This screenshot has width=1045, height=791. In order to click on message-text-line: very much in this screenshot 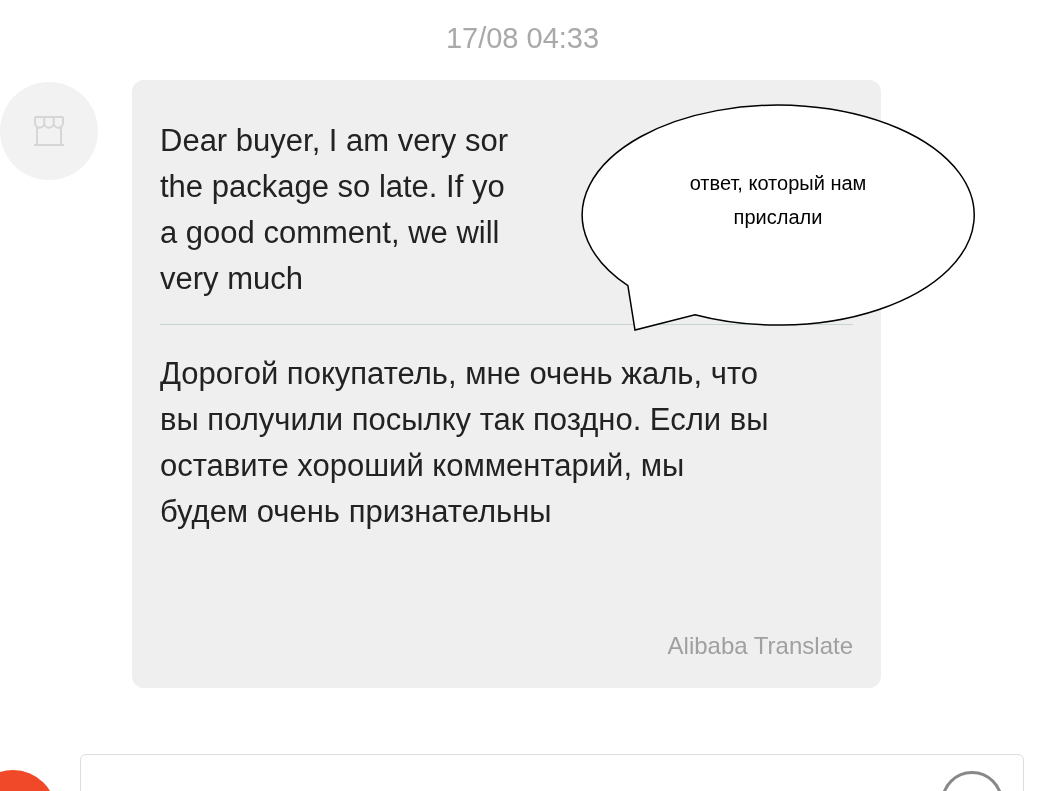, I will do `click(231, 279)`.